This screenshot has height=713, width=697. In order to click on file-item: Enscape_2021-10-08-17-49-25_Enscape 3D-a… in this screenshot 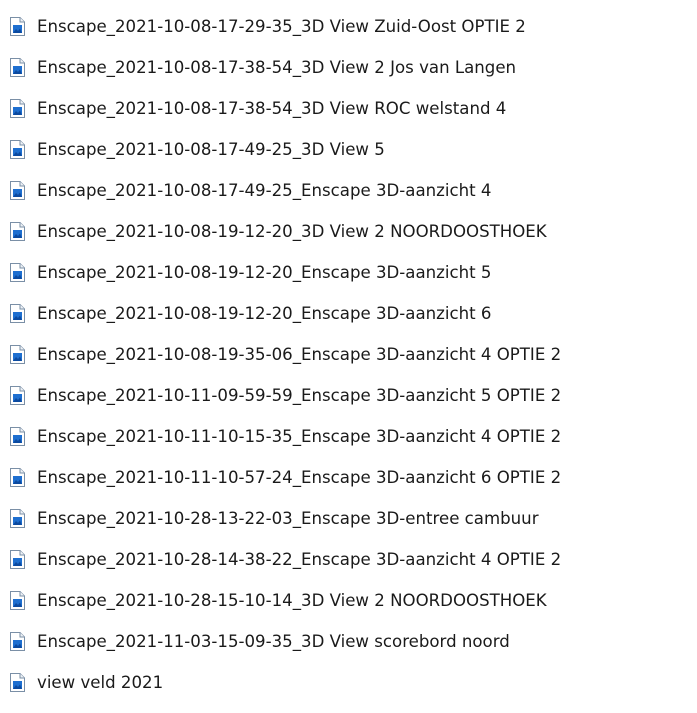, I will do `click(348, 190)`.